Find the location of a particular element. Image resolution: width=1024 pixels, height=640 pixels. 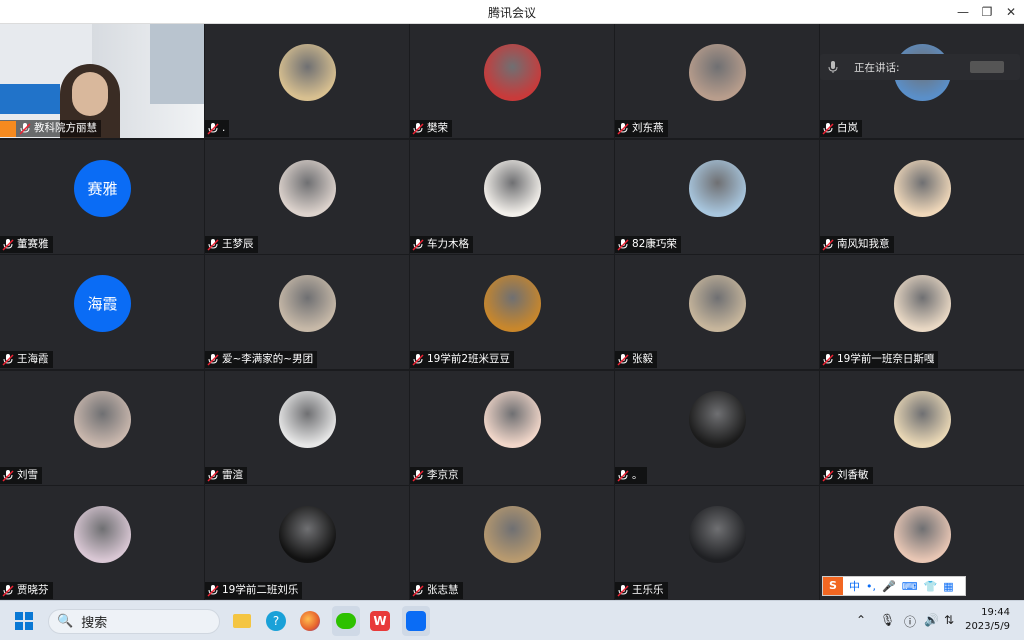

participant-name: 董赛雅 is located at coordinates (33, 244).